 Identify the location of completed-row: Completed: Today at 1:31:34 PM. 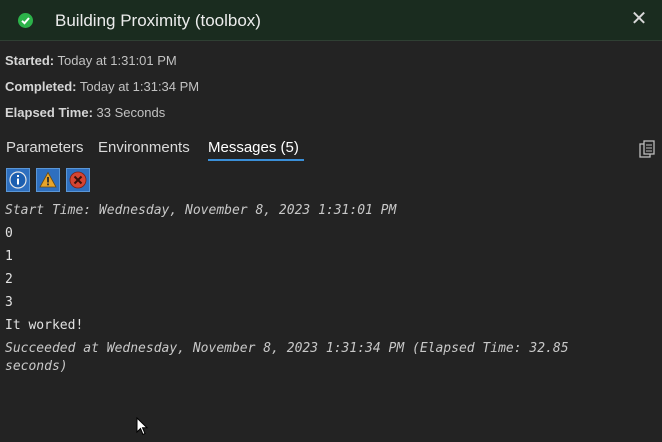
(102, 86).